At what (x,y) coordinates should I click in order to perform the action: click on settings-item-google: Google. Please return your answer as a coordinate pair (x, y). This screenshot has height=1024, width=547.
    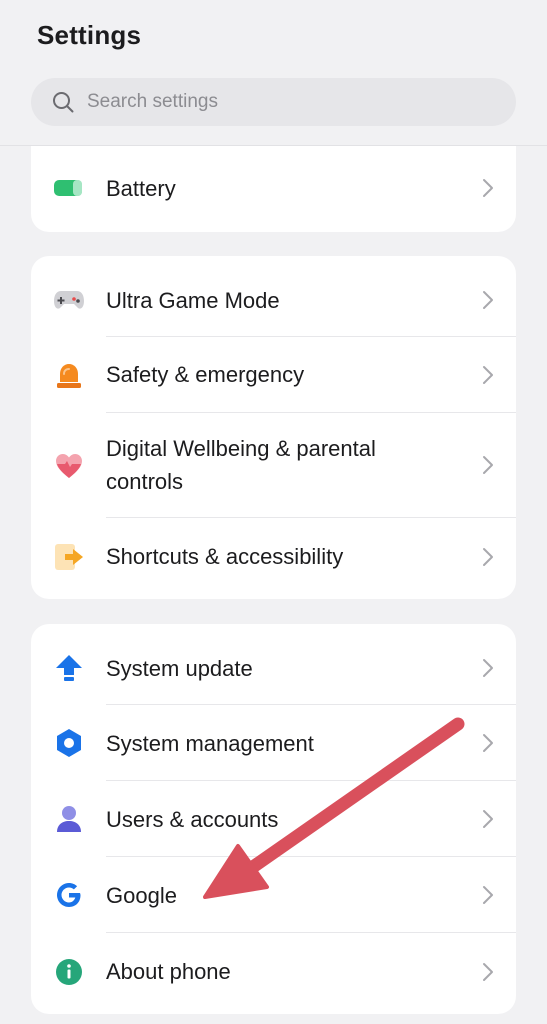
    Looking at the image, I should click on (273, 895).